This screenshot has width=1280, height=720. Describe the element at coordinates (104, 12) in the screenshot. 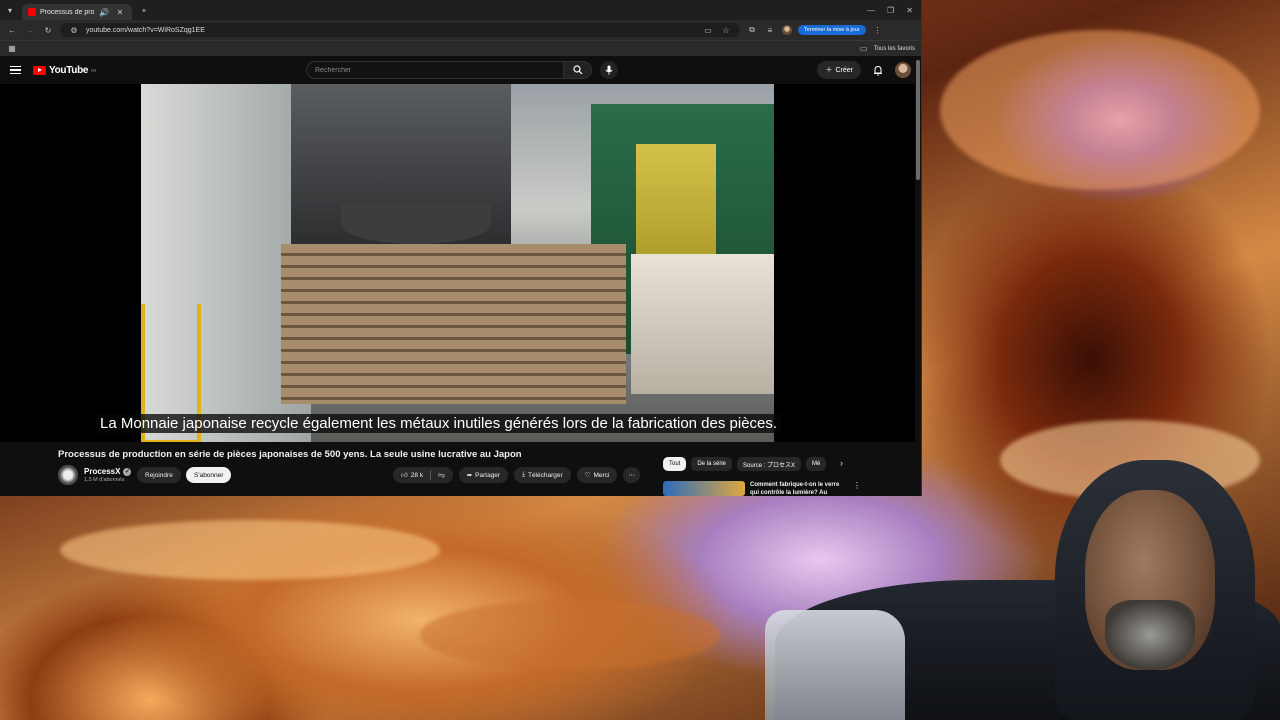

I see `audio-icon: 🔊` at that location.